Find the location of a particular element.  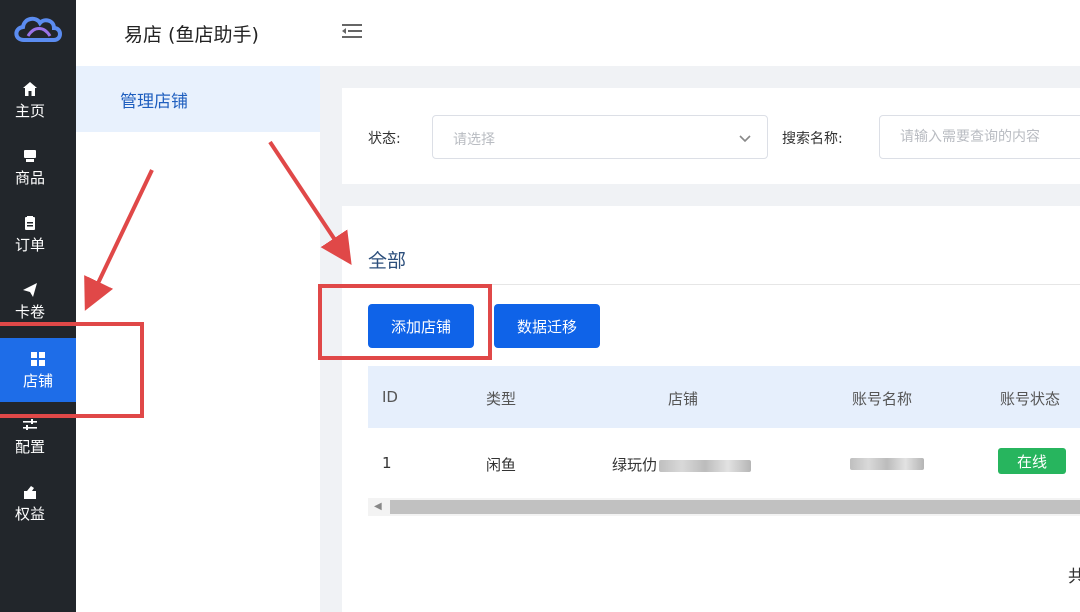

rail-item-label: 商品 is located at coordinates (29, 178).